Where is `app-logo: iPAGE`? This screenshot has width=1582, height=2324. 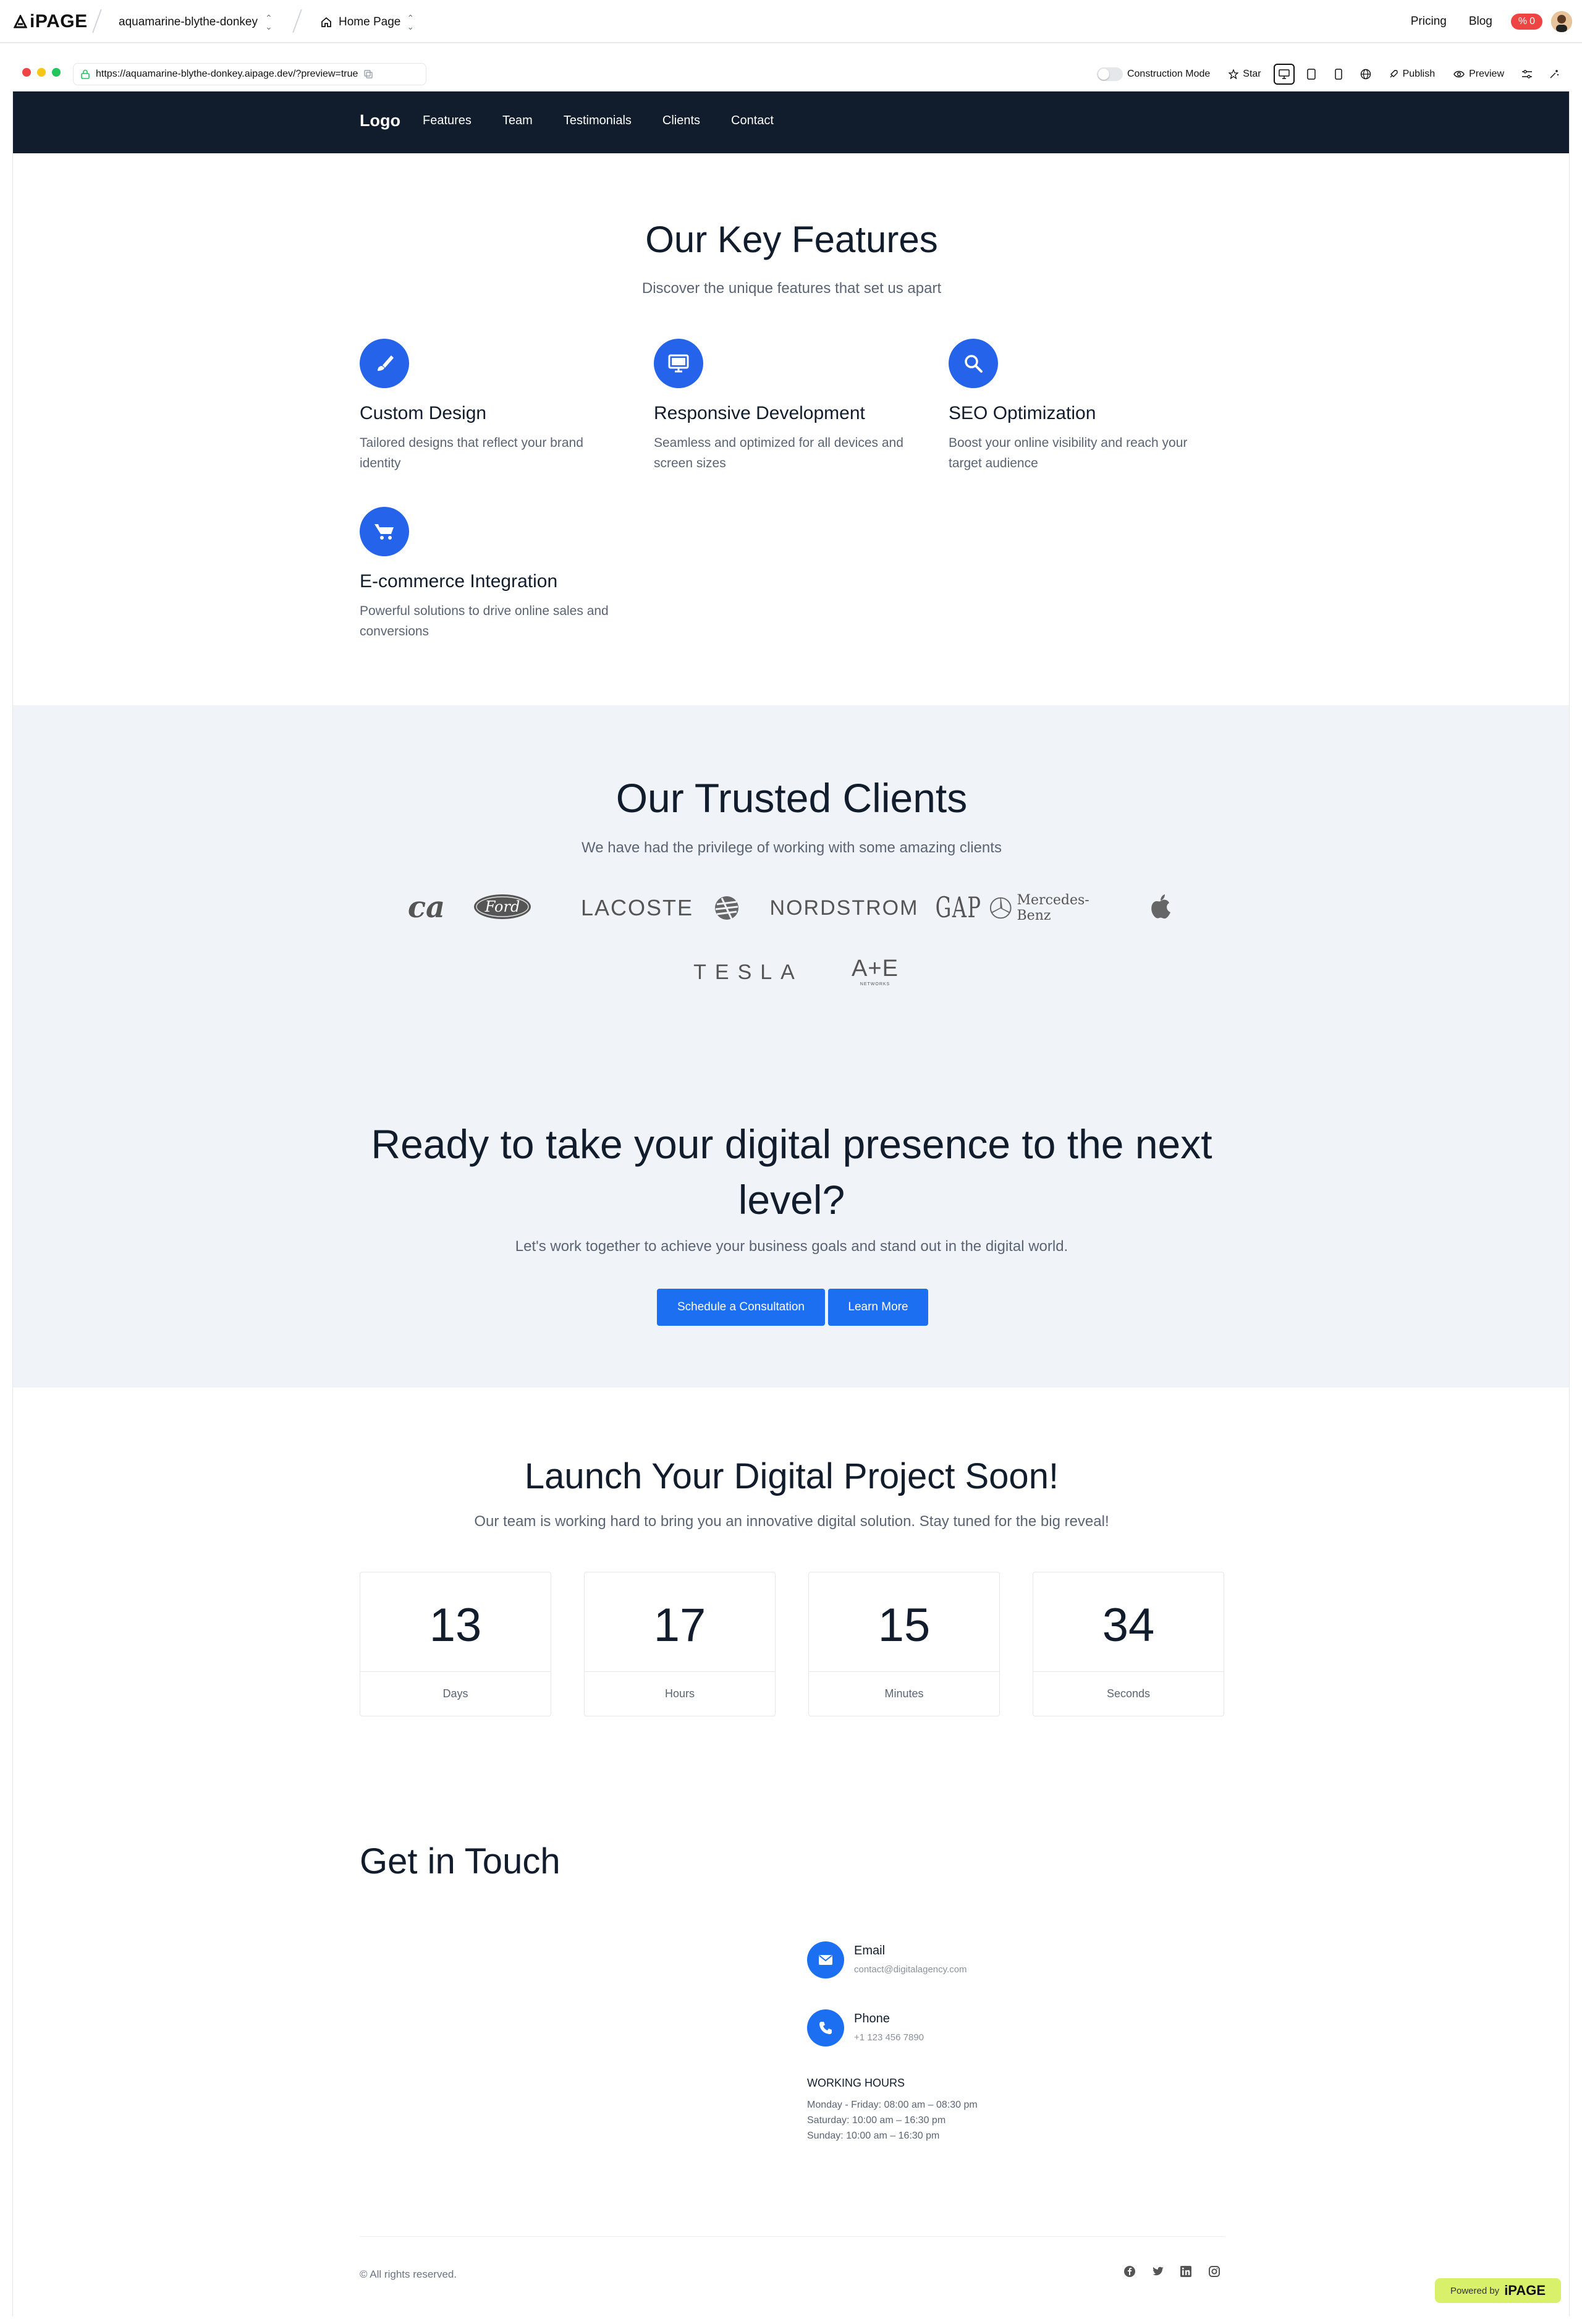 app-logo: iPAGE is located at coordinates (51, 21).